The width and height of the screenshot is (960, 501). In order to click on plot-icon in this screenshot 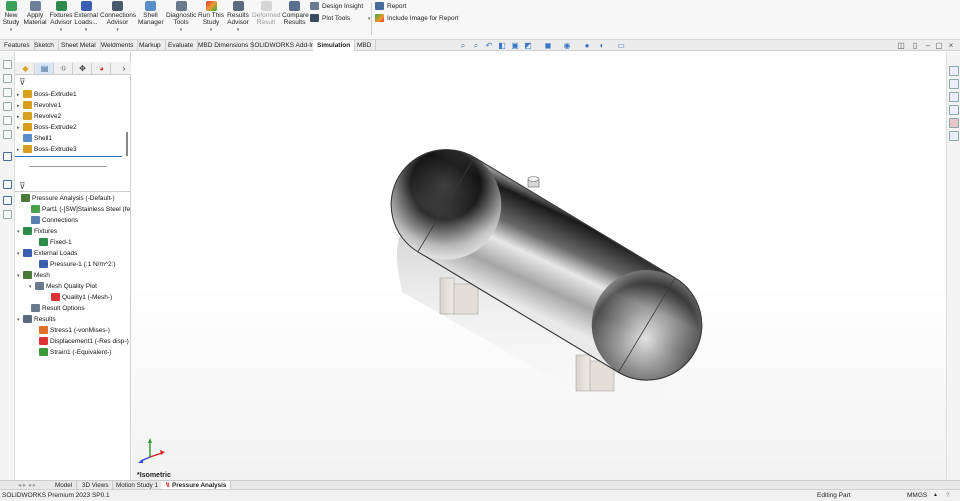, I will do `click(7, 214)`.